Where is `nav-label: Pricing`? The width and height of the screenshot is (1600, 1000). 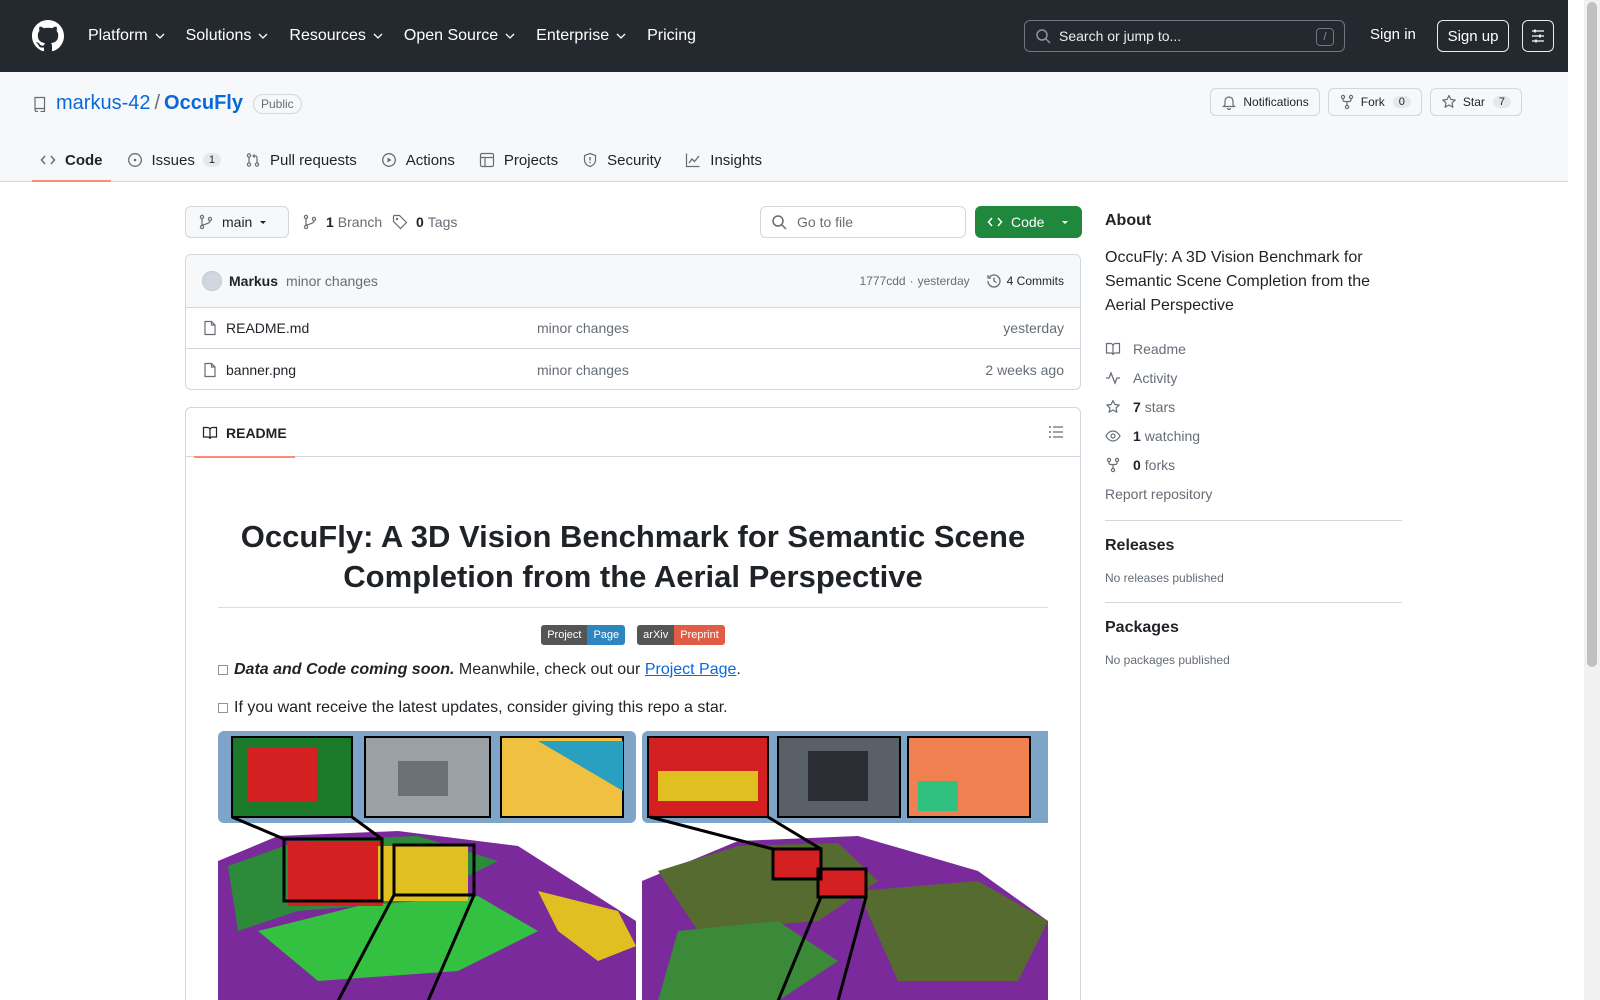 nav-label: Pricing is located at coordinates (671, 35).